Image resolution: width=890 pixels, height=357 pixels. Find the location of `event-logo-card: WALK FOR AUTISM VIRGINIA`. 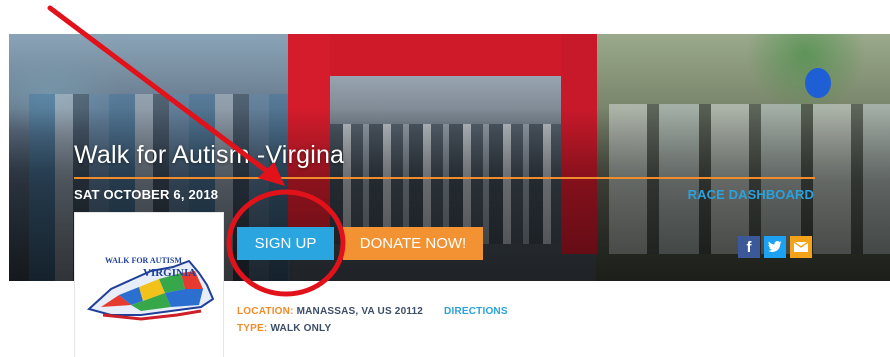

event-logo-card: WALK FOR AUTISM VIRGINIA is located at coordinates (149, 284).